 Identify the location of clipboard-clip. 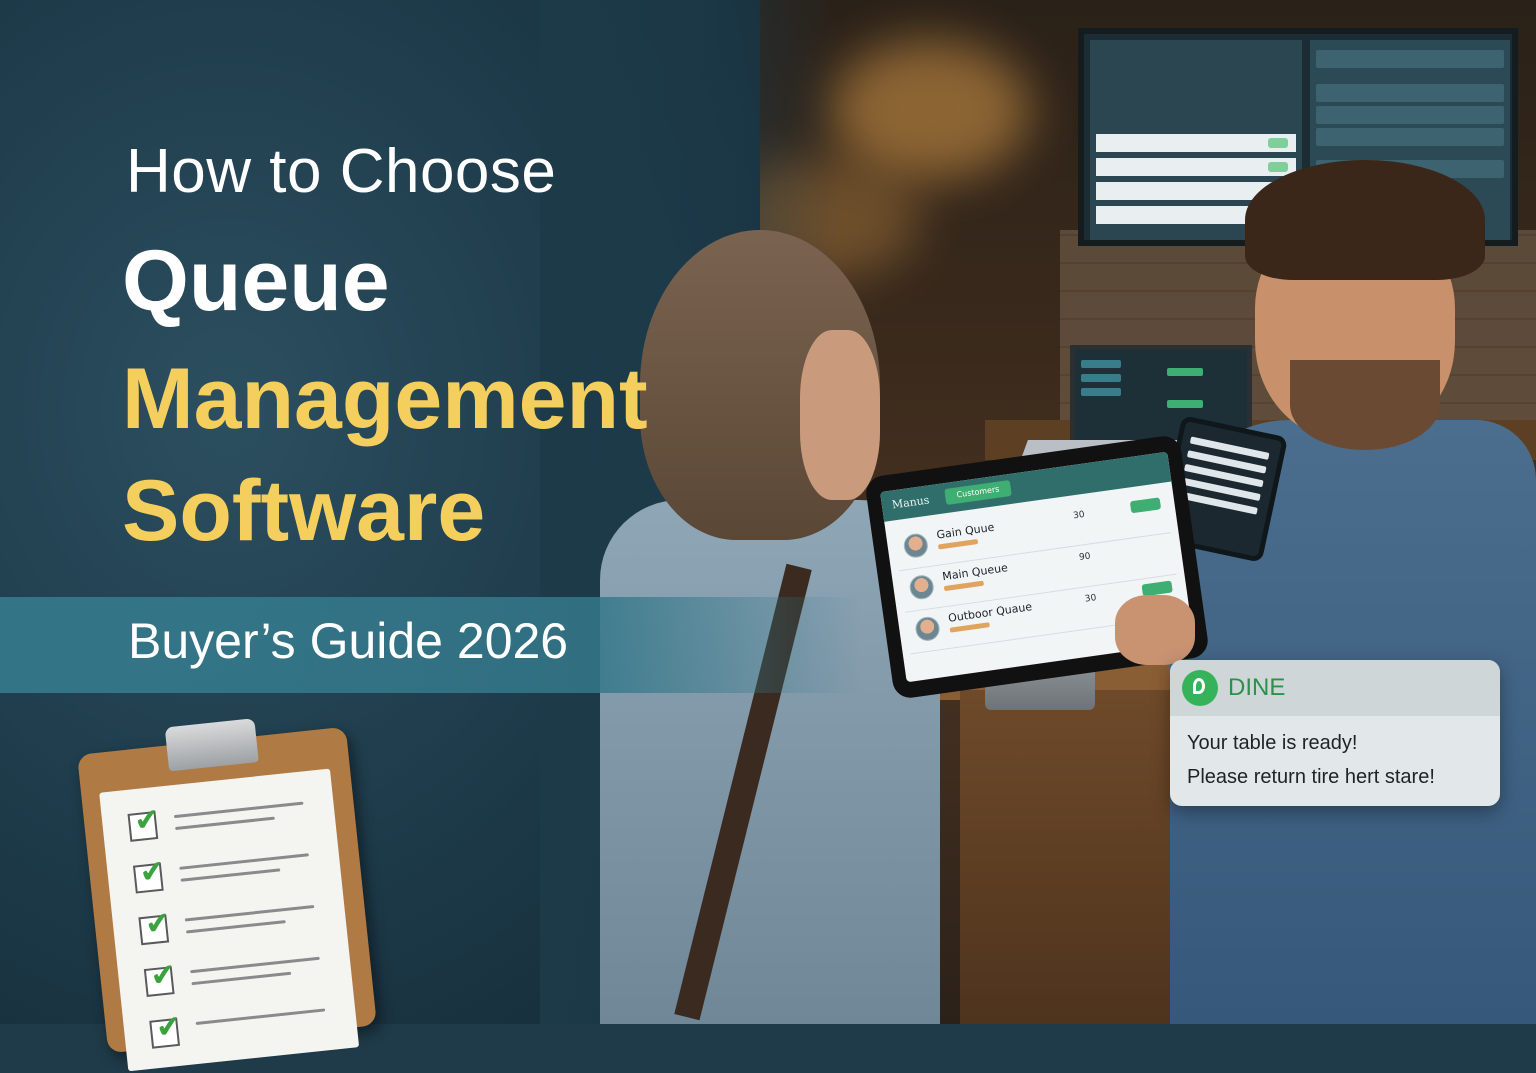
(211, 745).